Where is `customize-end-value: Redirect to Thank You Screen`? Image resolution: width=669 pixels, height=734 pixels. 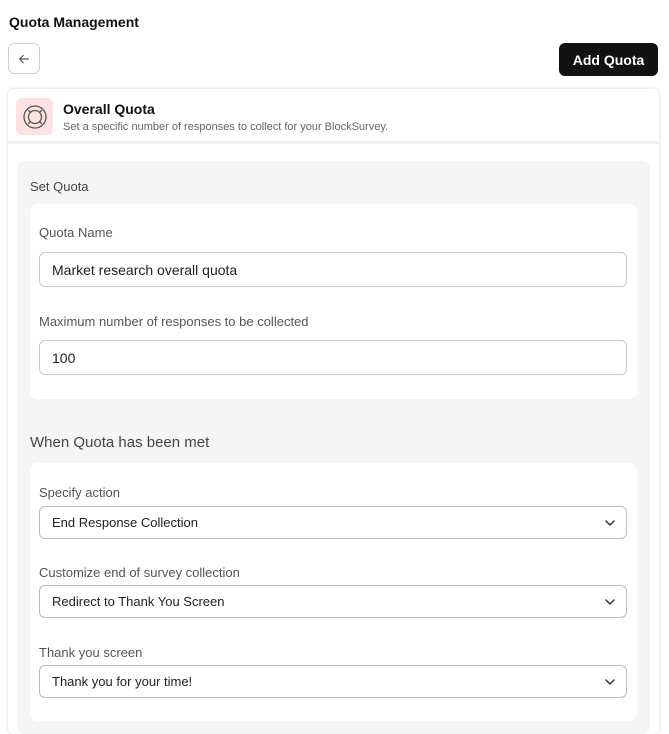 customize-end-value: Redirect to Thank You Screen is located at coordinates (138, 601).